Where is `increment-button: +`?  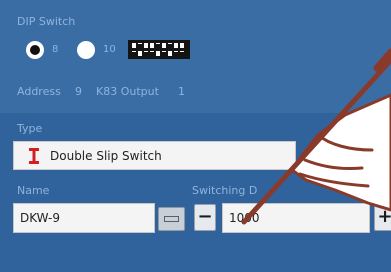
increment-button: + is located at coordinates (382, 217).